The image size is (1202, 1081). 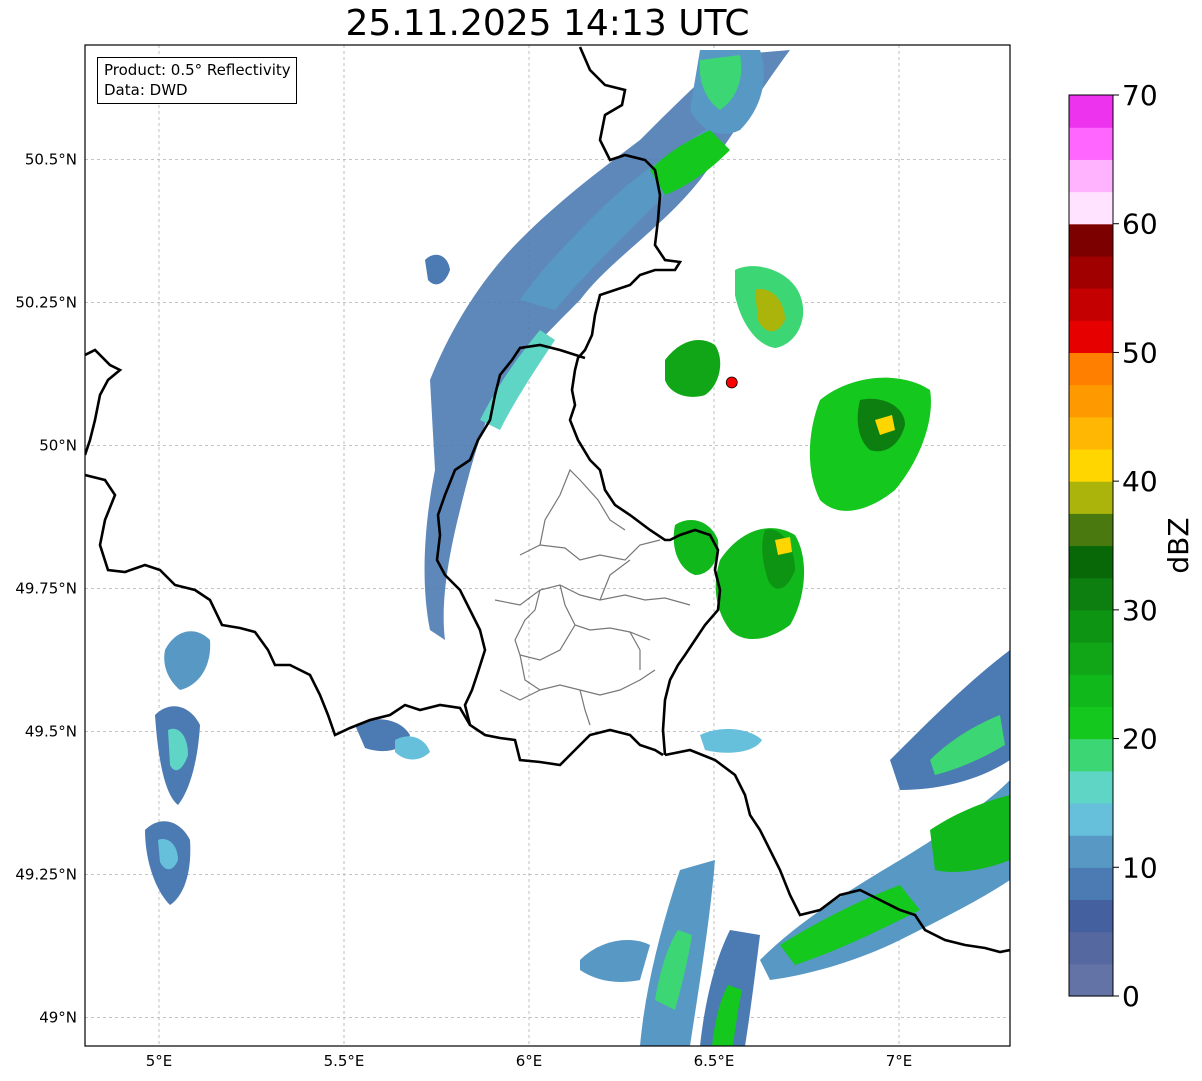 What do you see at coordinates (1131, 546) in the screenshot?
I see `colorbar: 0 10 20 30 40 50 60 70 dBZ` at bounding box center [1131, 546].